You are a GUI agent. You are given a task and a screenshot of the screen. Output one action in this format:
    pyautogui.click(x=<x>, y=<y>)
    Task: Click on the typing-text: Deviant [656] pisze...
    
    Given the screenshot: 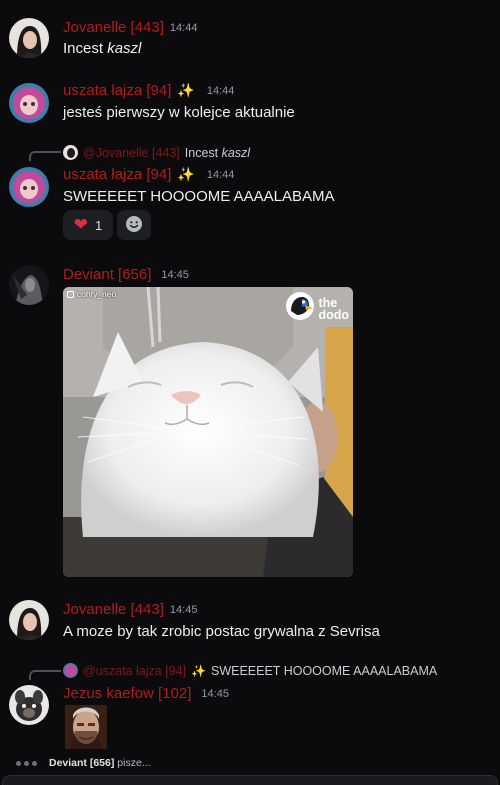 What is the action you would take?
    pyautogui.click(x=100, y=763)
    